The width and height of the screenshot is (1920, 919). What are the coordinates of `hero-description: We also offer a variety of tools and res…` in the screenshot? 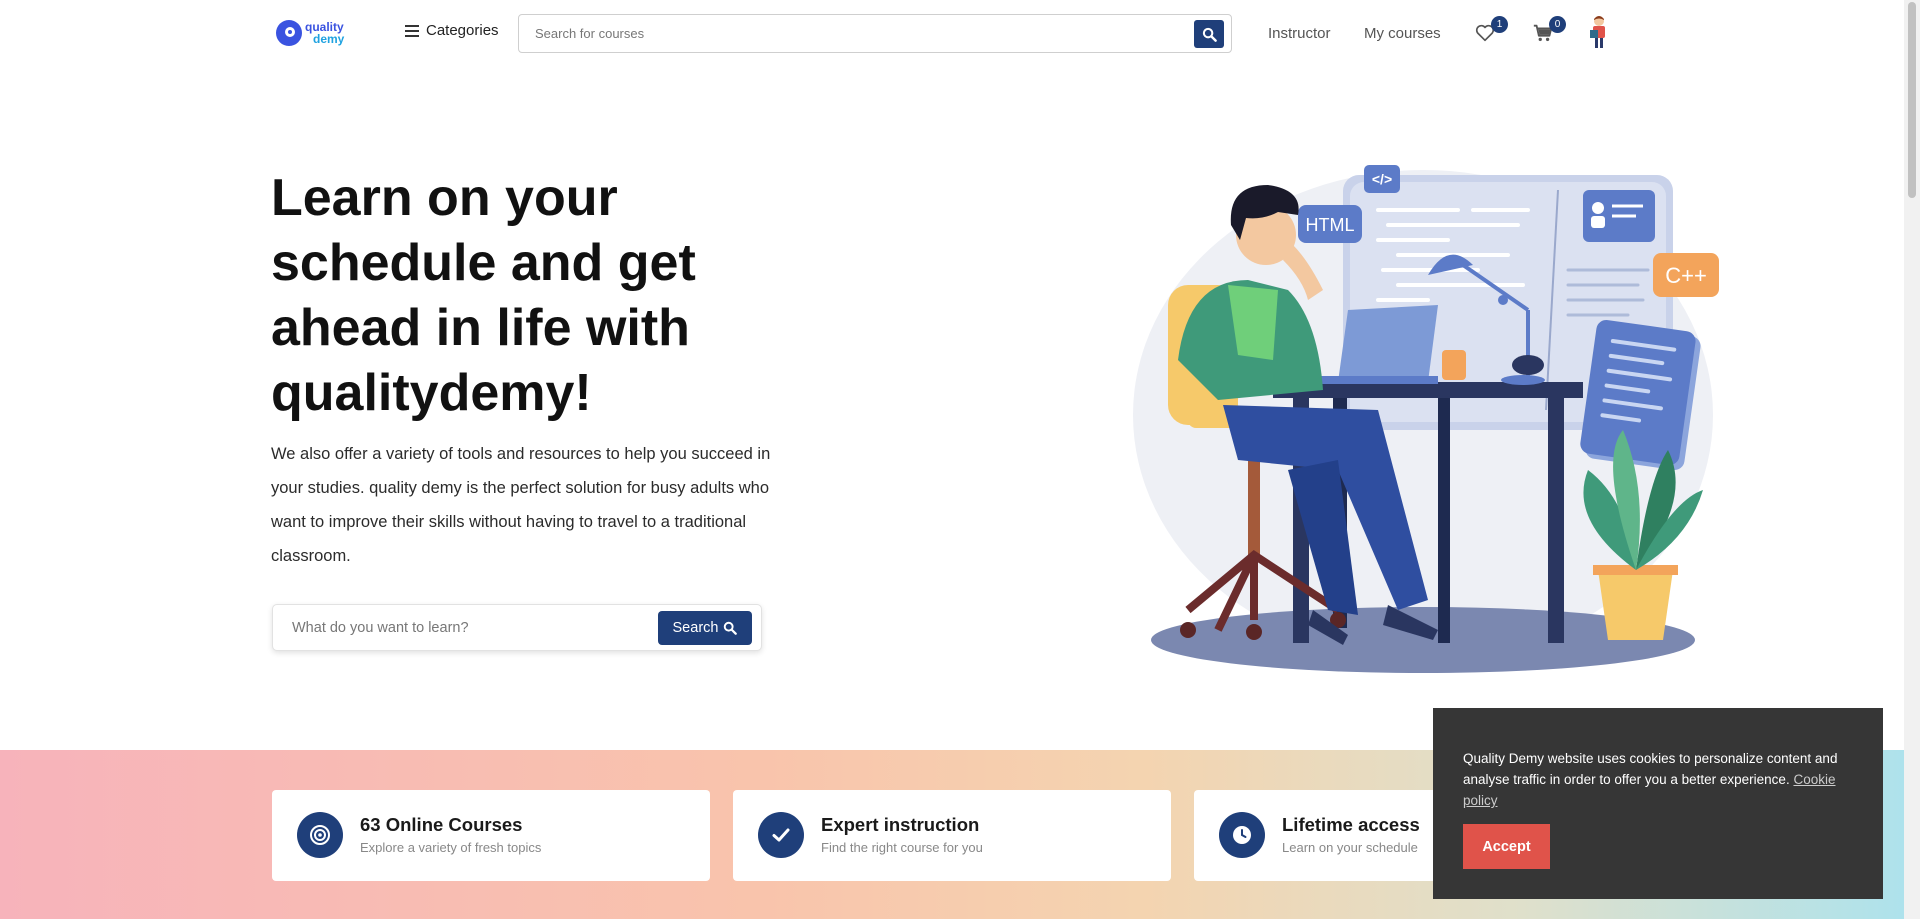 It's located at (521, 505).